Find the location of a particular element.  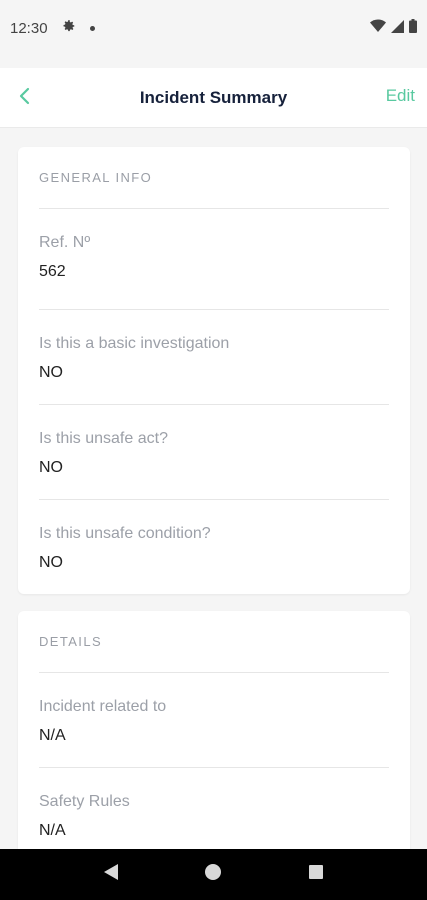

section-header-details: DETAILS is located at coordinates (214, 642).